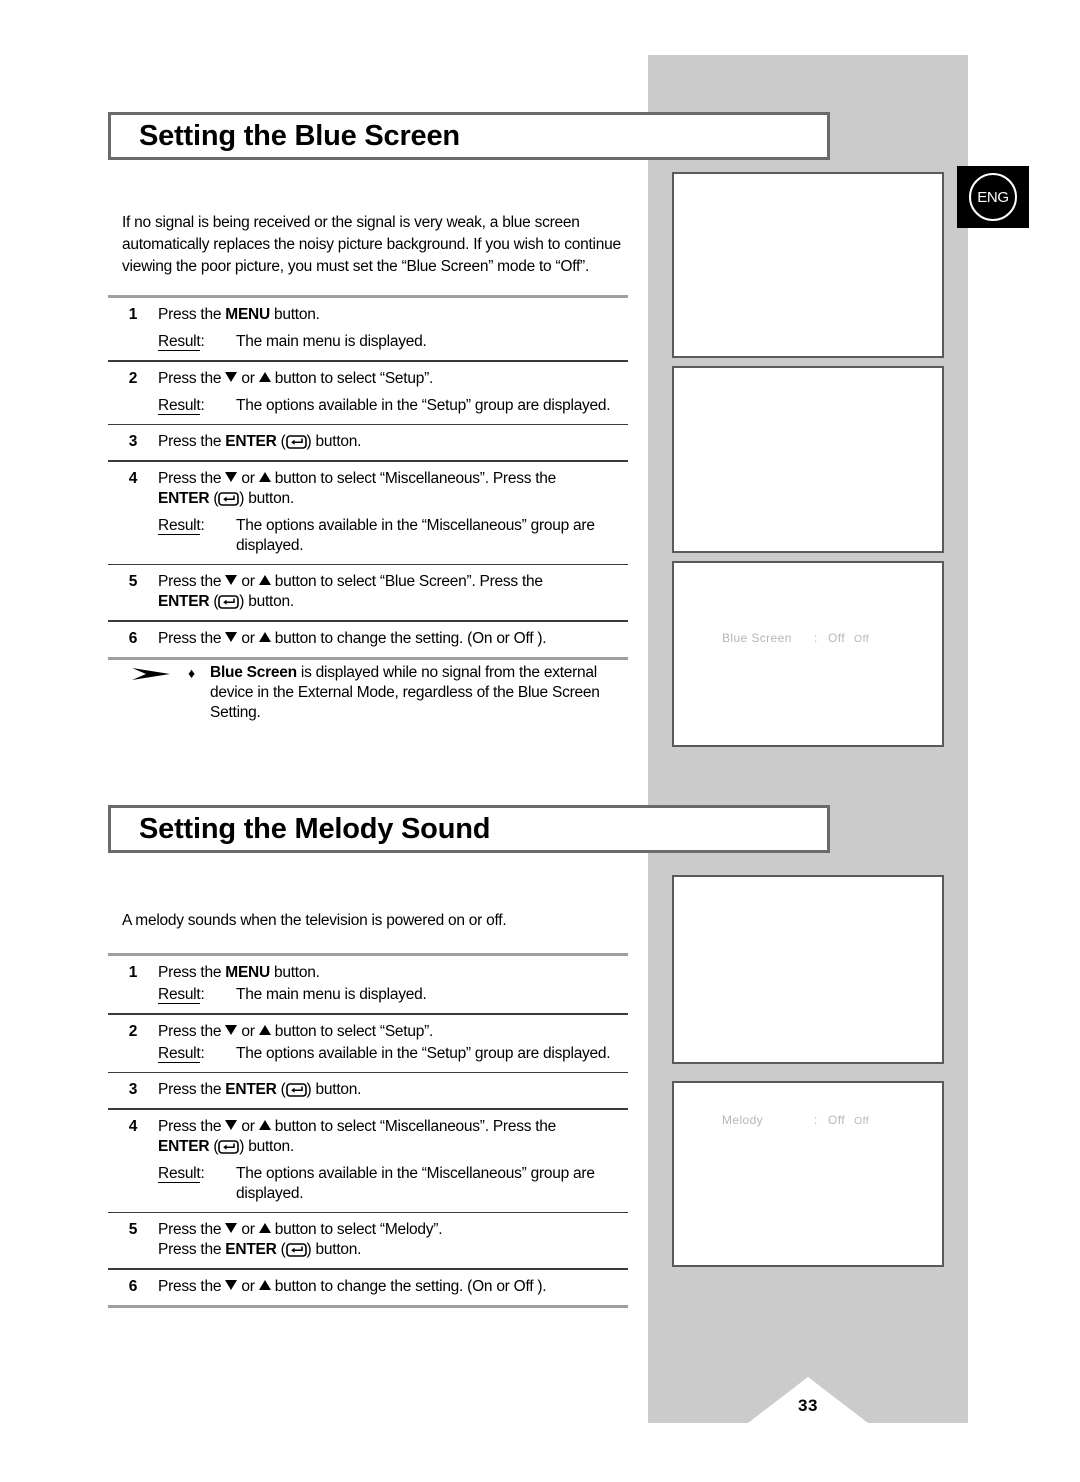  What do you see at coordinates (352, 1031) in the screenshot?
I see `step-text: button to select “Setup”.` at bounding box center [352, 1031].